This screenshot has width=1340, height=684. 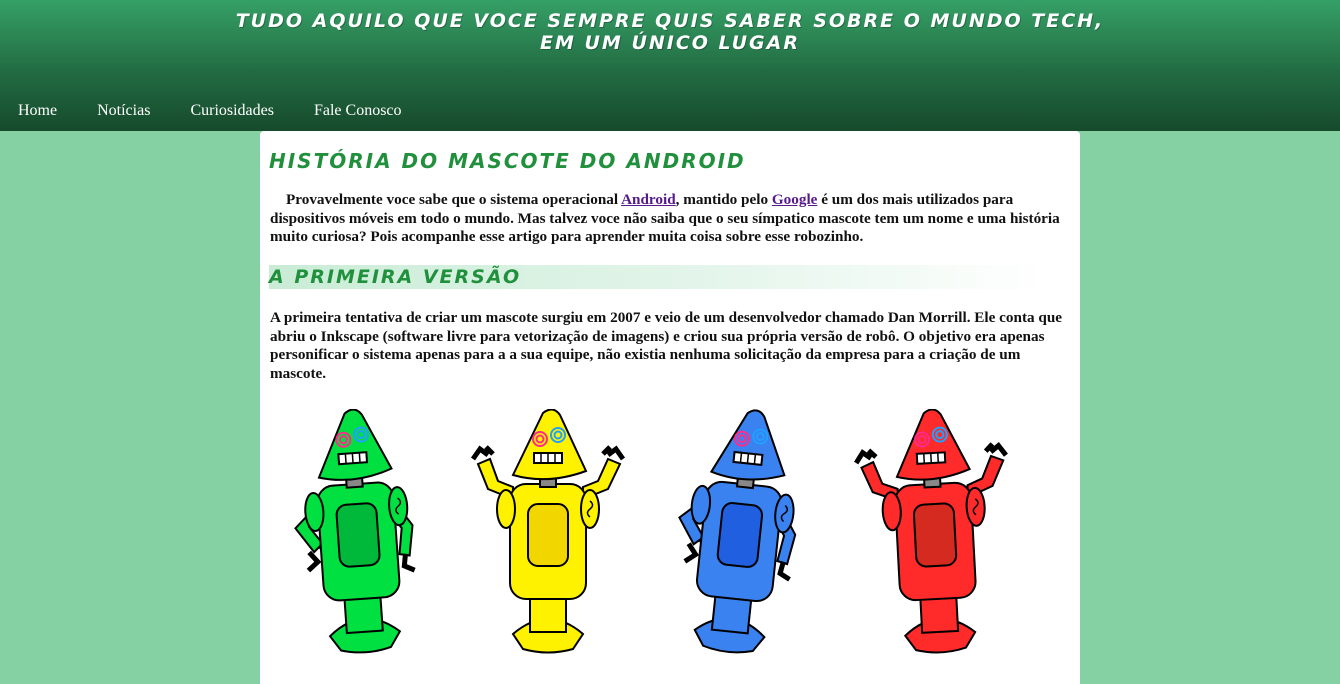 What do you see at coordinates (723, 199) in the screenshot?
I see `intro-text-2: , mantido pelo` at bounding box center [723, 199].